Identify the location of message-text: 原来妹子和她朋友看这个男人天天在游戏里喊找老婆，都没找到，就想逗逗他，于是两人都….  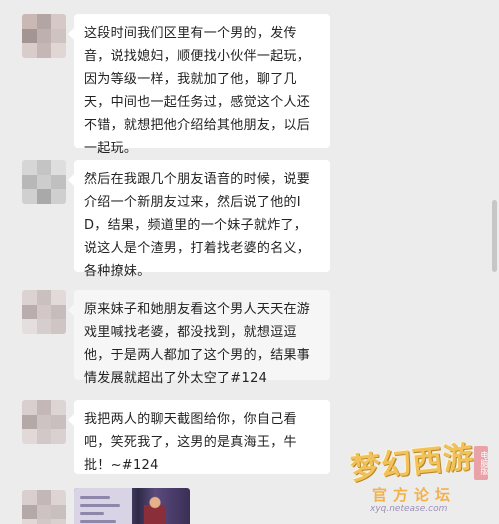
(197, 344).